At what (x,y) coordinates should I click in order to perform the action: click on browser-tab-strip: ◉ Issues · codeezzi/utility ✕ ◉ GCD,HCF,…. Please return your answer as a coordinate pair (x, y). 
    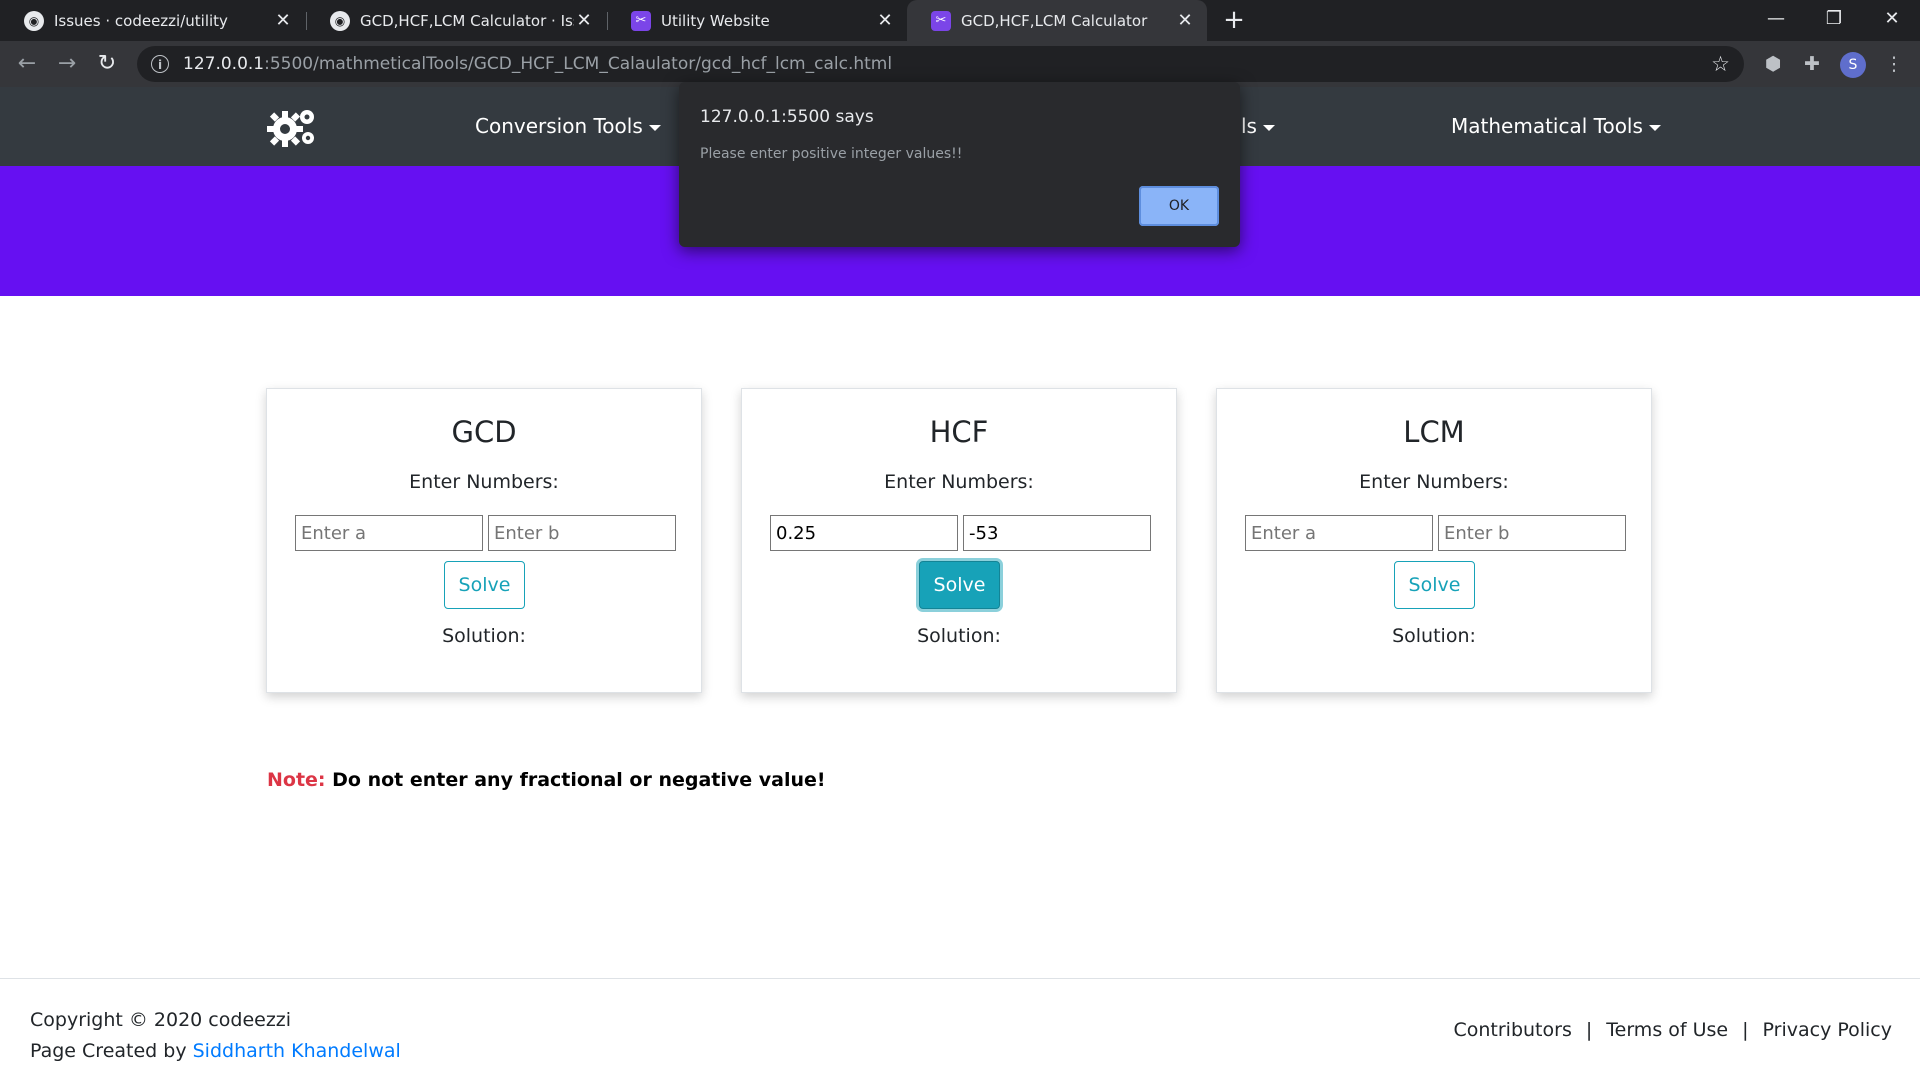
    Looking at the image, I should click on (960, 20).